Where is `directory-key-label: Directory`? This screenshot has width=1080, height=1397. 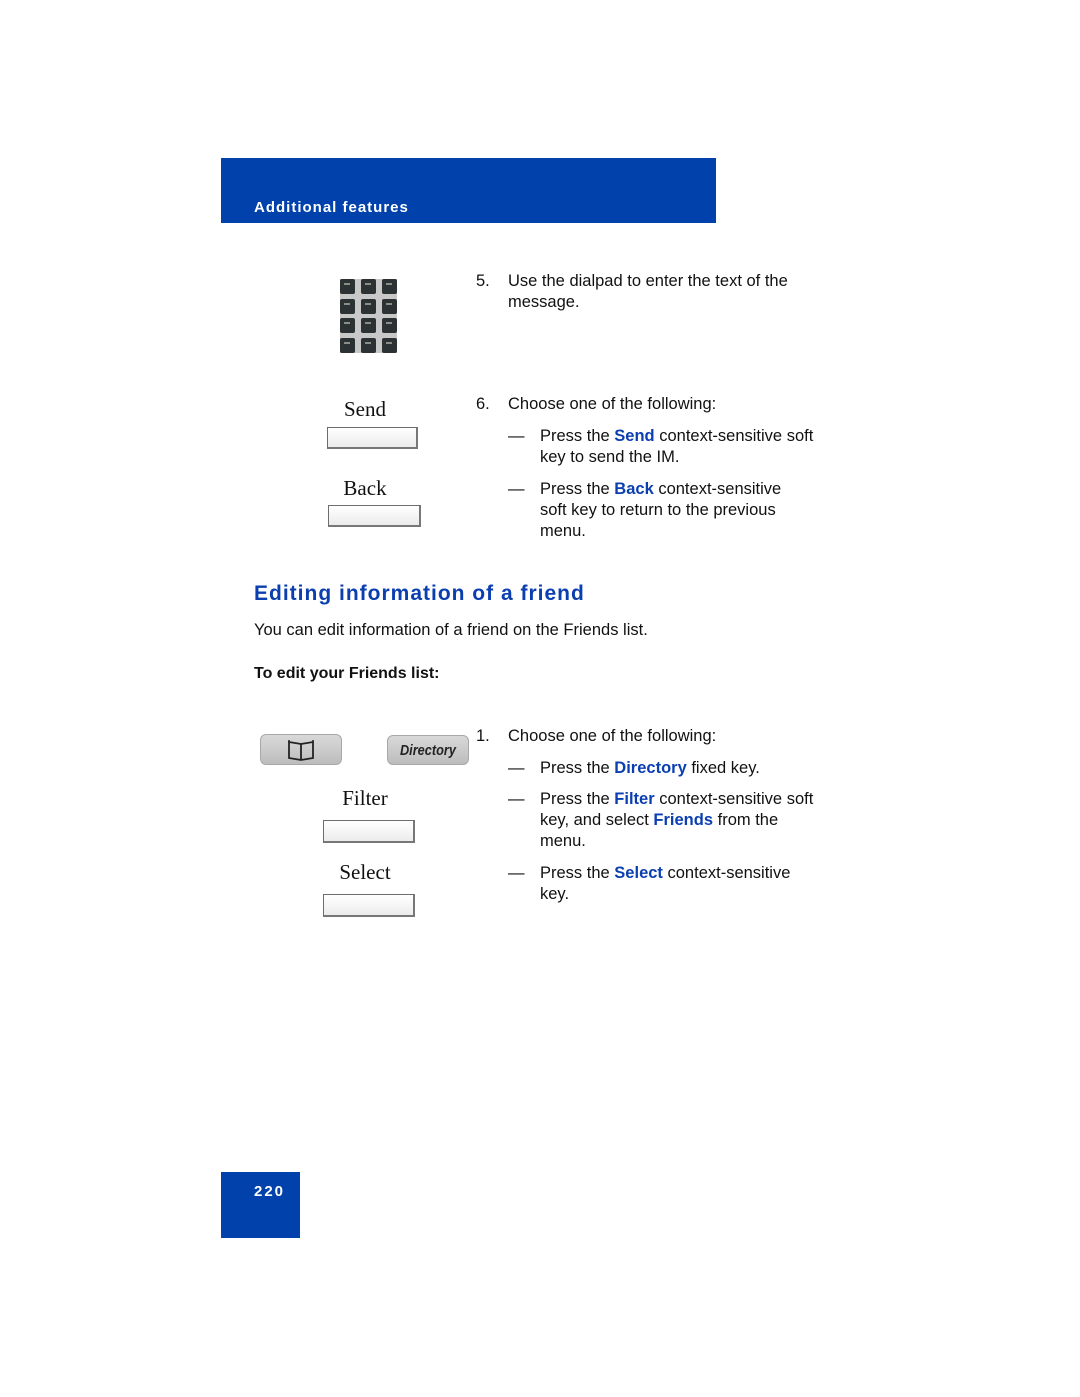
directory-key-label: Directory is located at coordinates (428, 750).